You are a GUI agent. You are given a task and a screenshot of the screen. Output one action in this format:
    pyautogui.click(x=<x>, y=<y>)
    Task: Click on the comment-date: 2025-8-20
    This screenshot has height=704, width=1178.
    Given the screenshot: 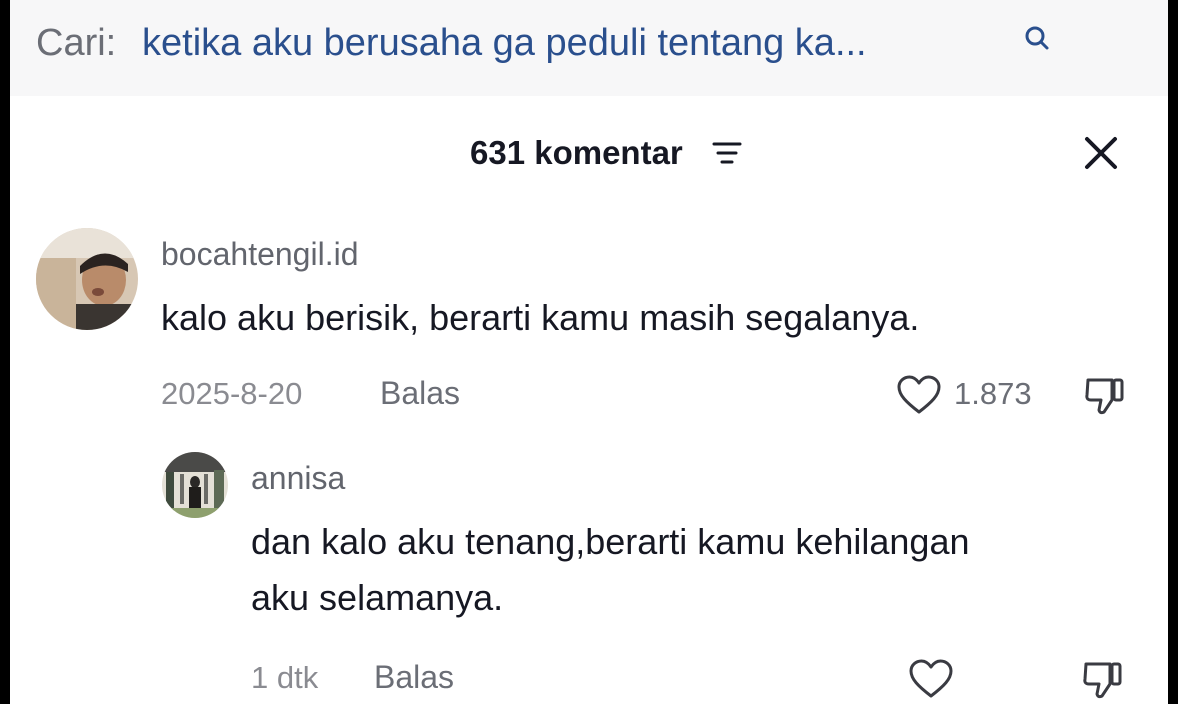 What is the action you would take?
    pyautogui.click(x=232, y=393)
    